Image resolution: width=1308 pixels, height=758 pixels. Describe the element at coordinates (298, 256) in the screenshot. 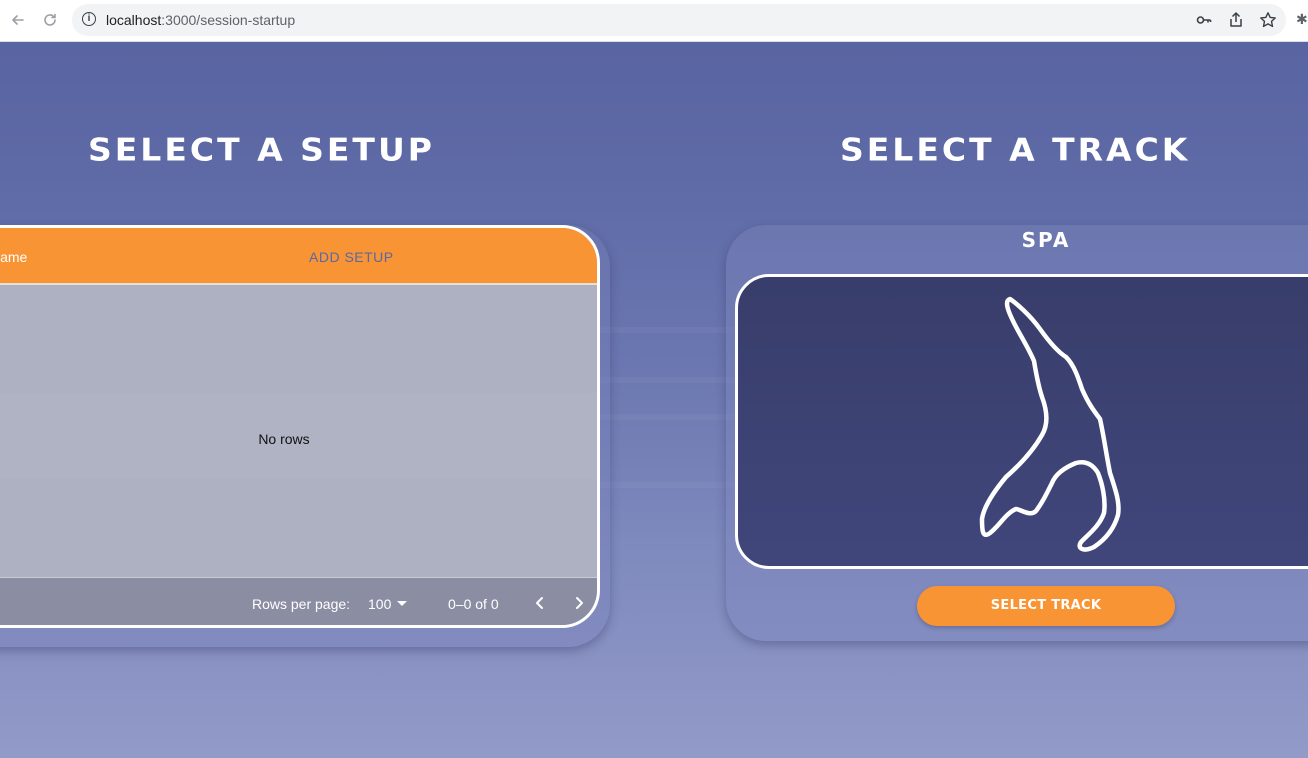

I see `grid-header: Name ADD SETUP` at that location.